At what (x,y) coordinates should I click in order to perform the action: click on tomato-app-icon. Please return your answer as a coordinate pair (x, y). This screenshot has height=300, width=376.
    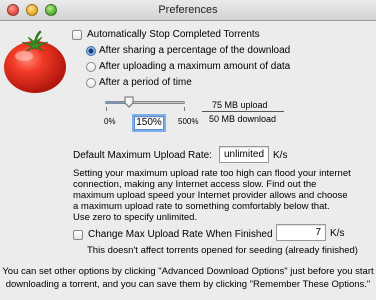
    Looking at the image, I should click on (35, 61).